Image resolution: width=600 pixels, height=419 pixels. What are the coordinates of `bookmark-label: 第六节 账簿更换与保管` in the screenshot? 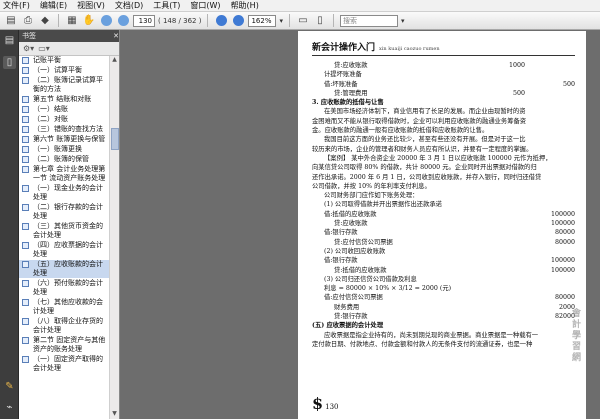 It's located at (69, 139).